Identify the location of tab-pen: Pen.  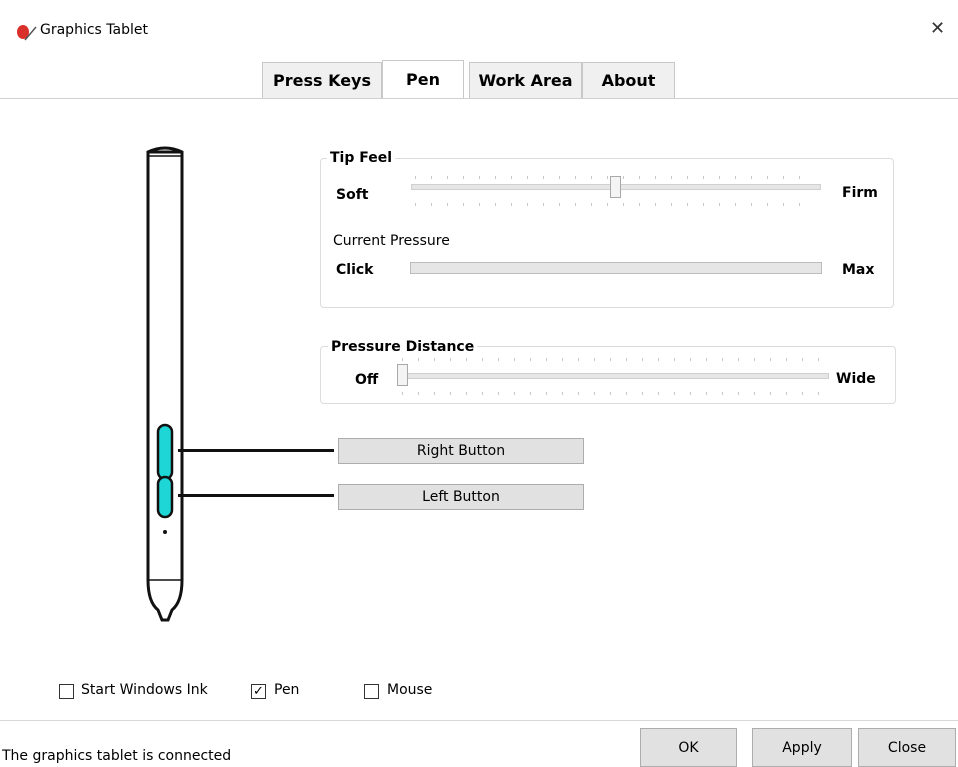
(423, 79).